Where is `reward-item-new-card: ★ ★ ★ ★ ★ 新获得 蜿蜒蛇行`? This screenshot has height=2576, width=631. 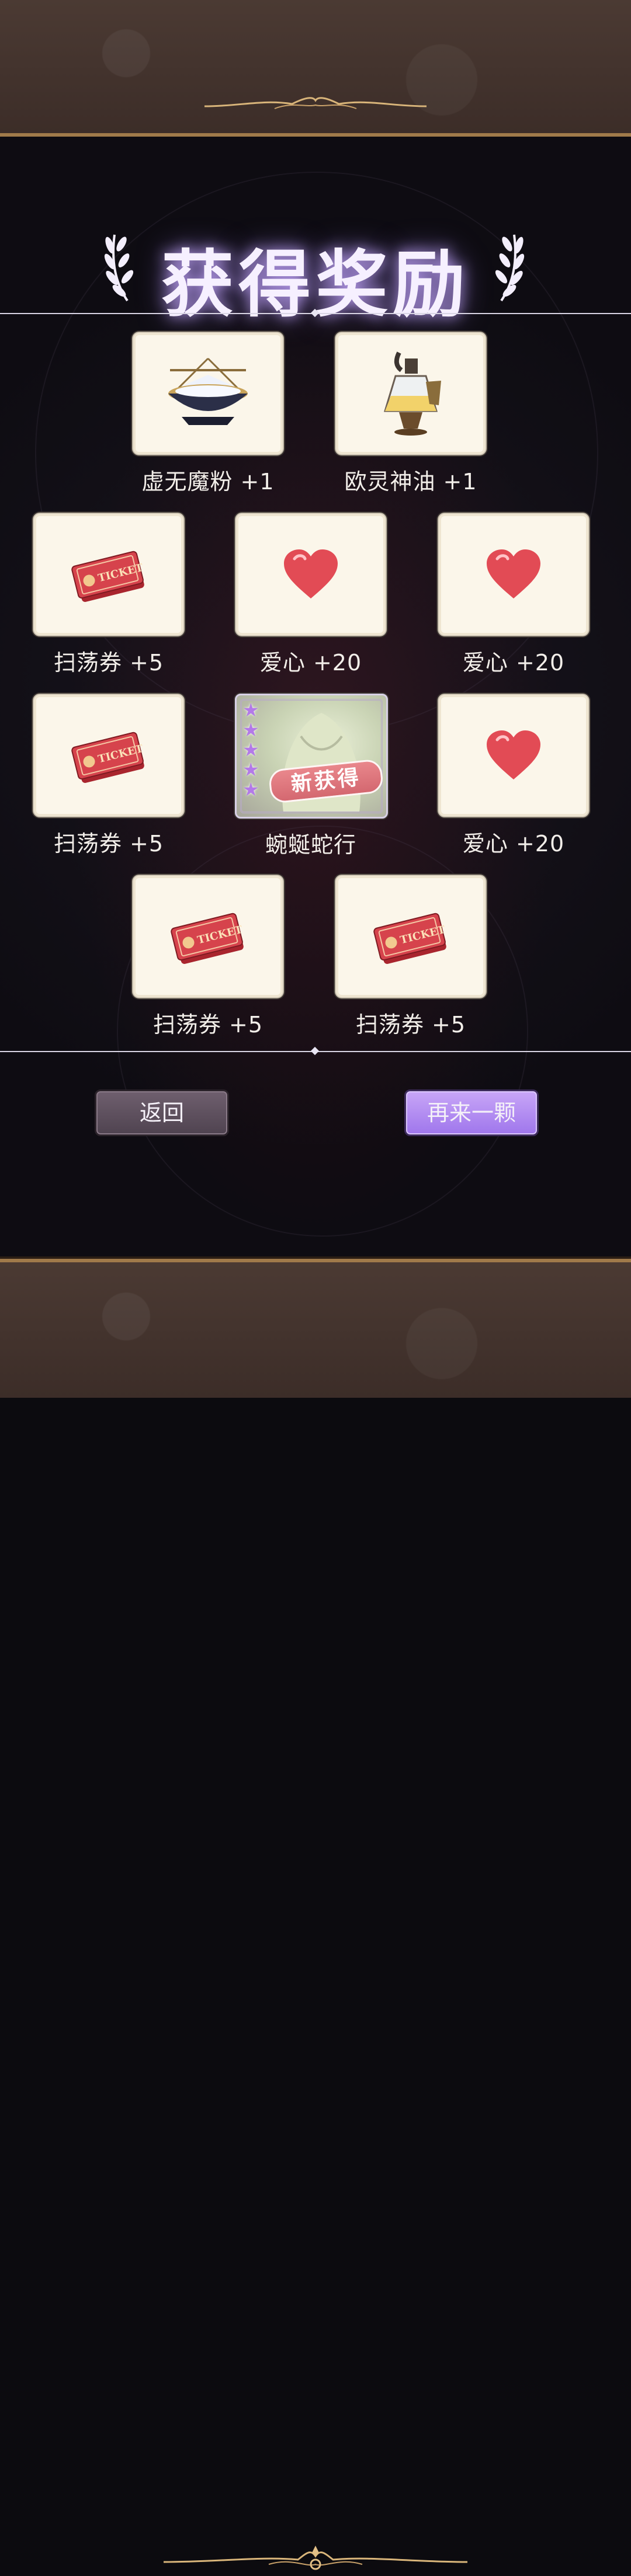 reward-item-new-card: ★ ★ ★ ★ ★ 新获得 蜿蜒蛇行 is located at coordinates (311, 776).